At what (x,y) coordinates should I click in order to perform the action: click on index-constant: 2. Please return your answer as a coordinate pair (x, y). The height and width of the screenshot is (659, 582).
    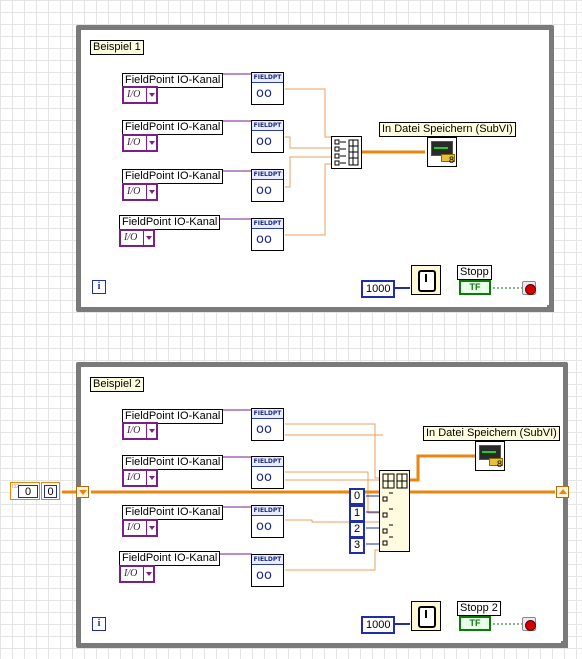
    Looking at the image, I should click on (357, 529).